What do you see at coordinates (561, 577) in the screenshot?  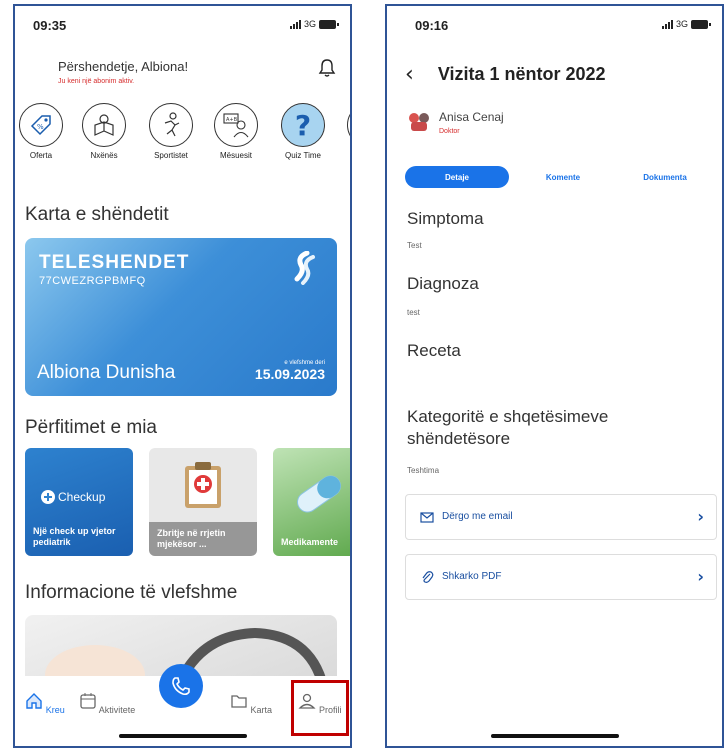 I see `download-pdf-button: Shkarko PDF ›` at bounding box center [561, 577].